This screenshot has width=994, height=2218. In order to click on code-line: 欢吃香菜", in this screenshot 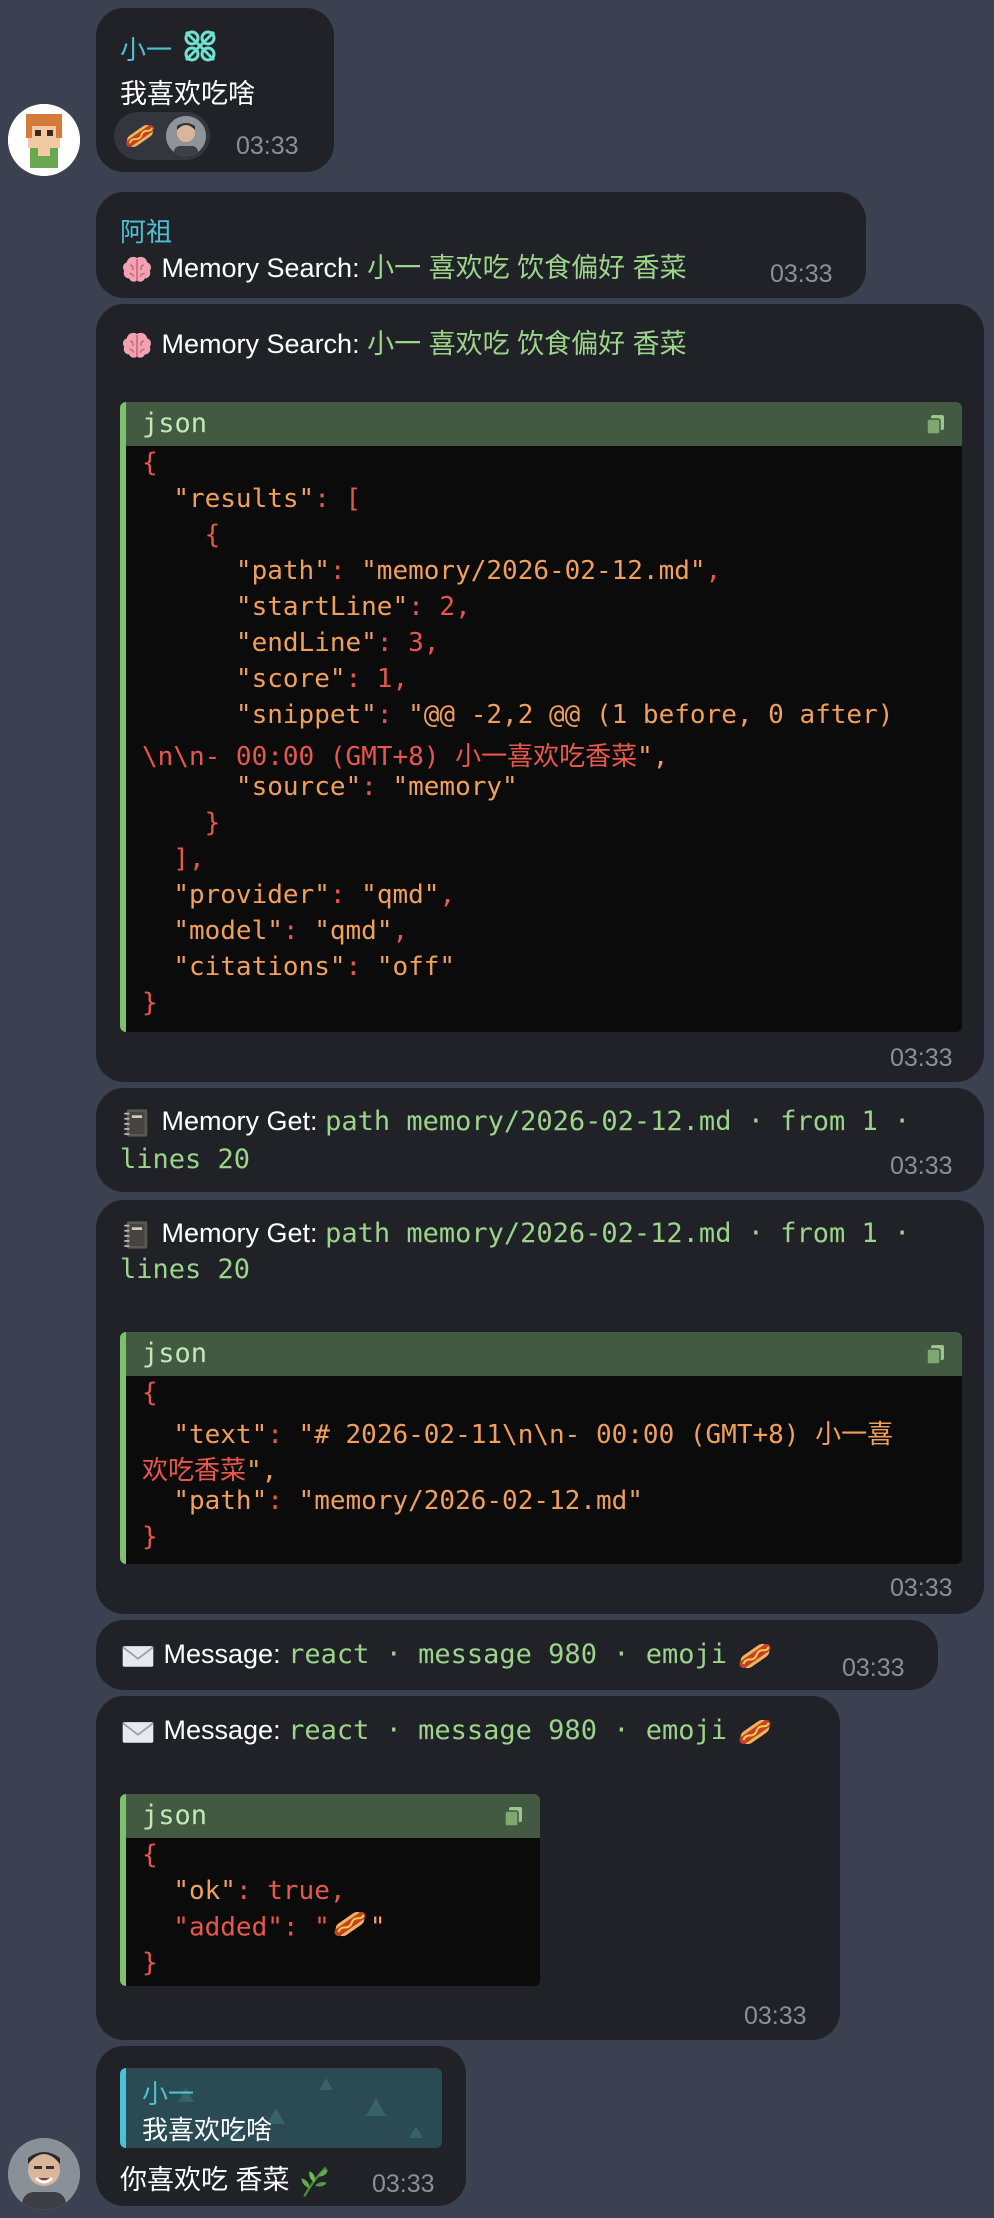, I will do `click(210, 1471)`.